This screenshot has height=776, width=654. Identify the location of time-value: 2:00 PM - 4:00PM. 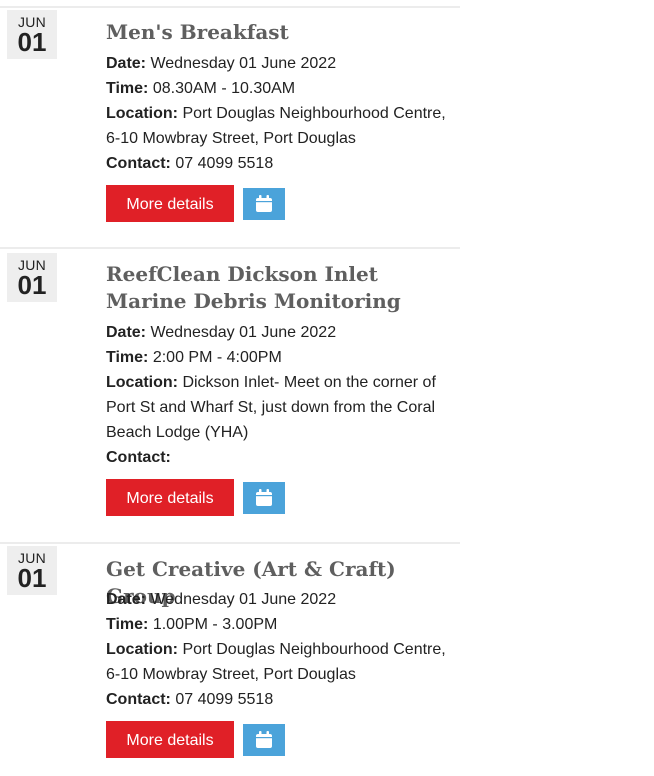
(215, 357).